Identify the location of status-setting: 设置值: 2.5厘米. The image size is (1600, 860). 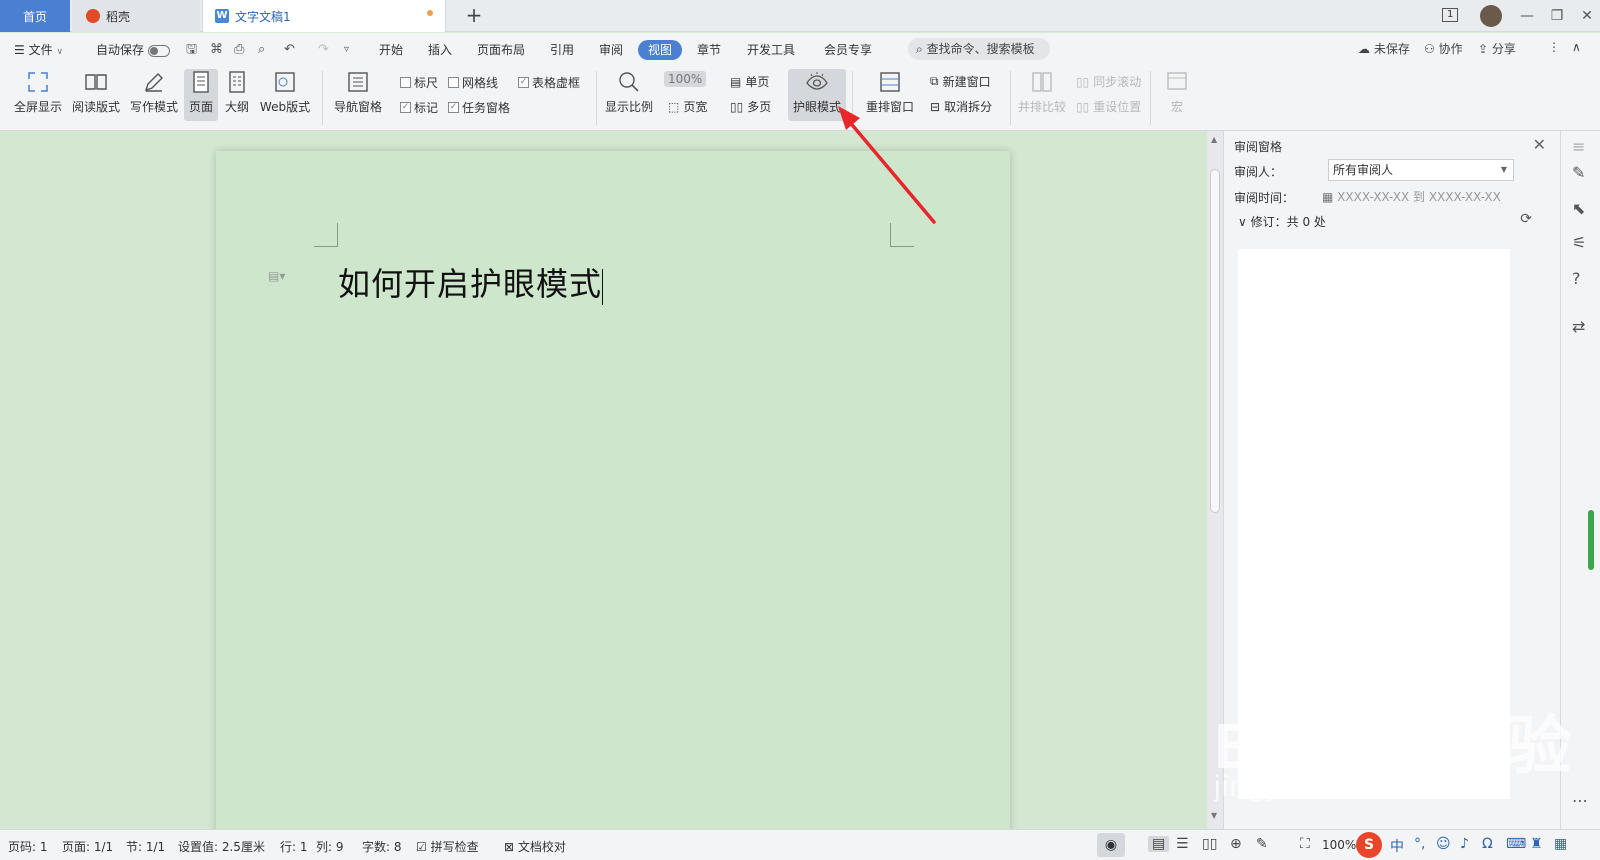
(221, 846).